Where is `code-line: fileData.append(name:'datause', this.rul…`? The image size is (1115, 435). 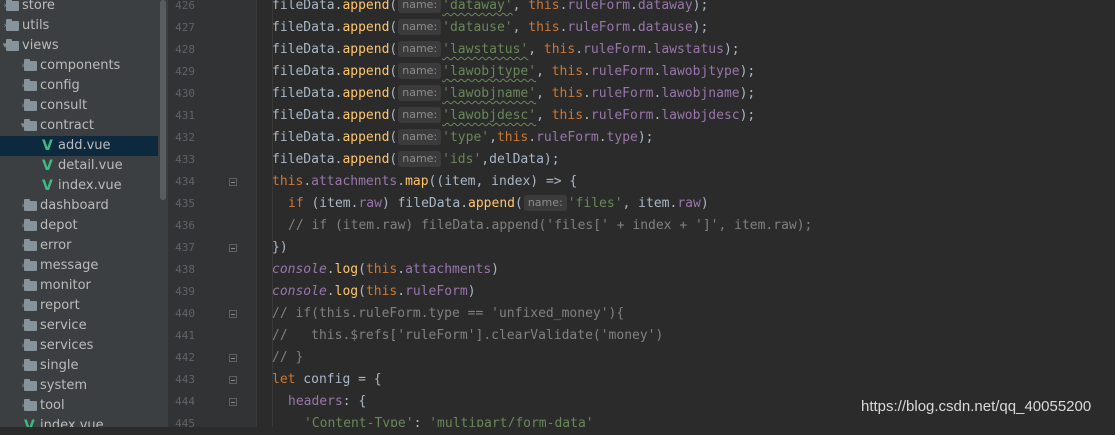
code-line: fileData.append(name:'datause', this.rul… is located at coordinates (490, 28).